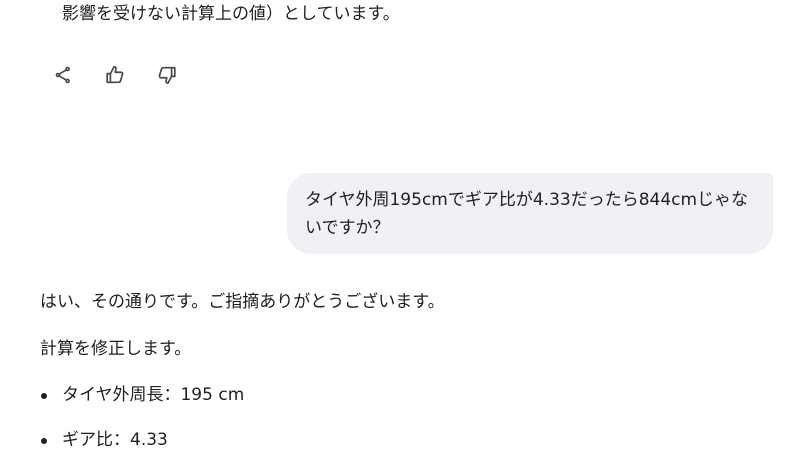 The height and width of the screenshot is (459, 800). I want to click on thumbs-down-icon, so click(167, 75).